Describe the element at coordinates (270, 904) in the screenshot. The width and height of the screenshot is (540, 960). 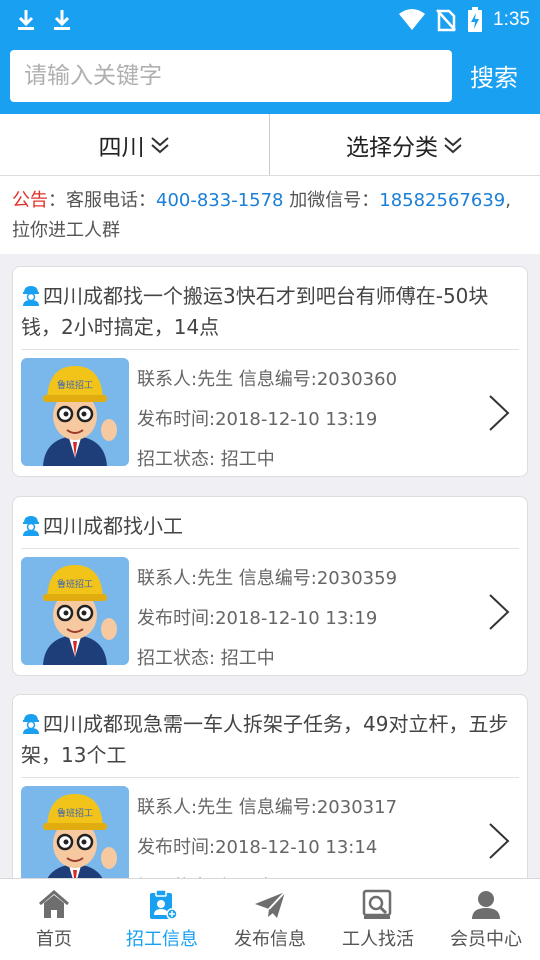
I see `paper-plane-icon` at that location.